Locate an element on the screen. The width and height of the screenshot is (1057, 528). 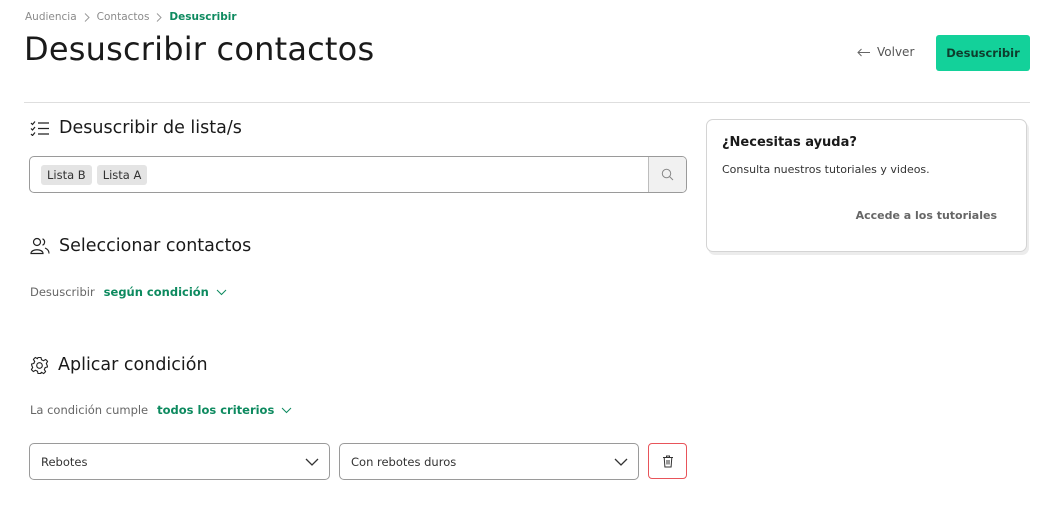
contacts-mode-row: Desuscribir según condición is located at coordinates (128, 292).